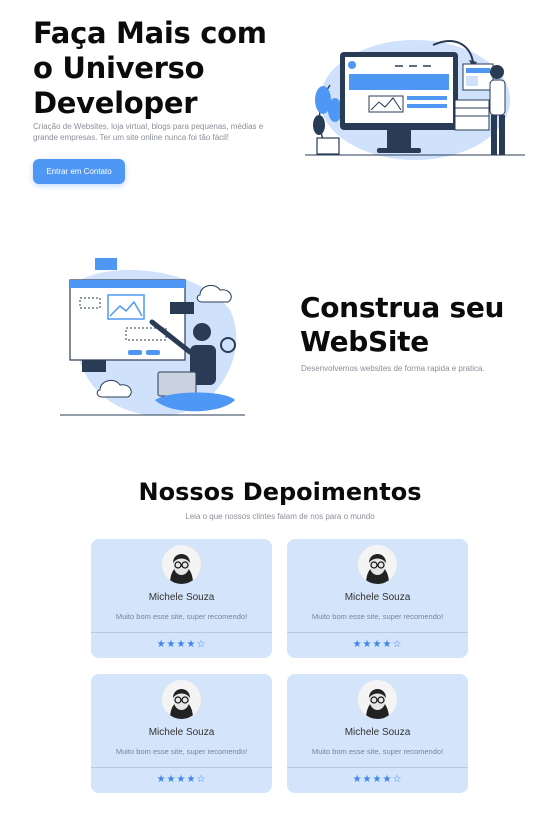  I want to click on testimonials-title: Nossos Depoimentos, so click(280, 492).